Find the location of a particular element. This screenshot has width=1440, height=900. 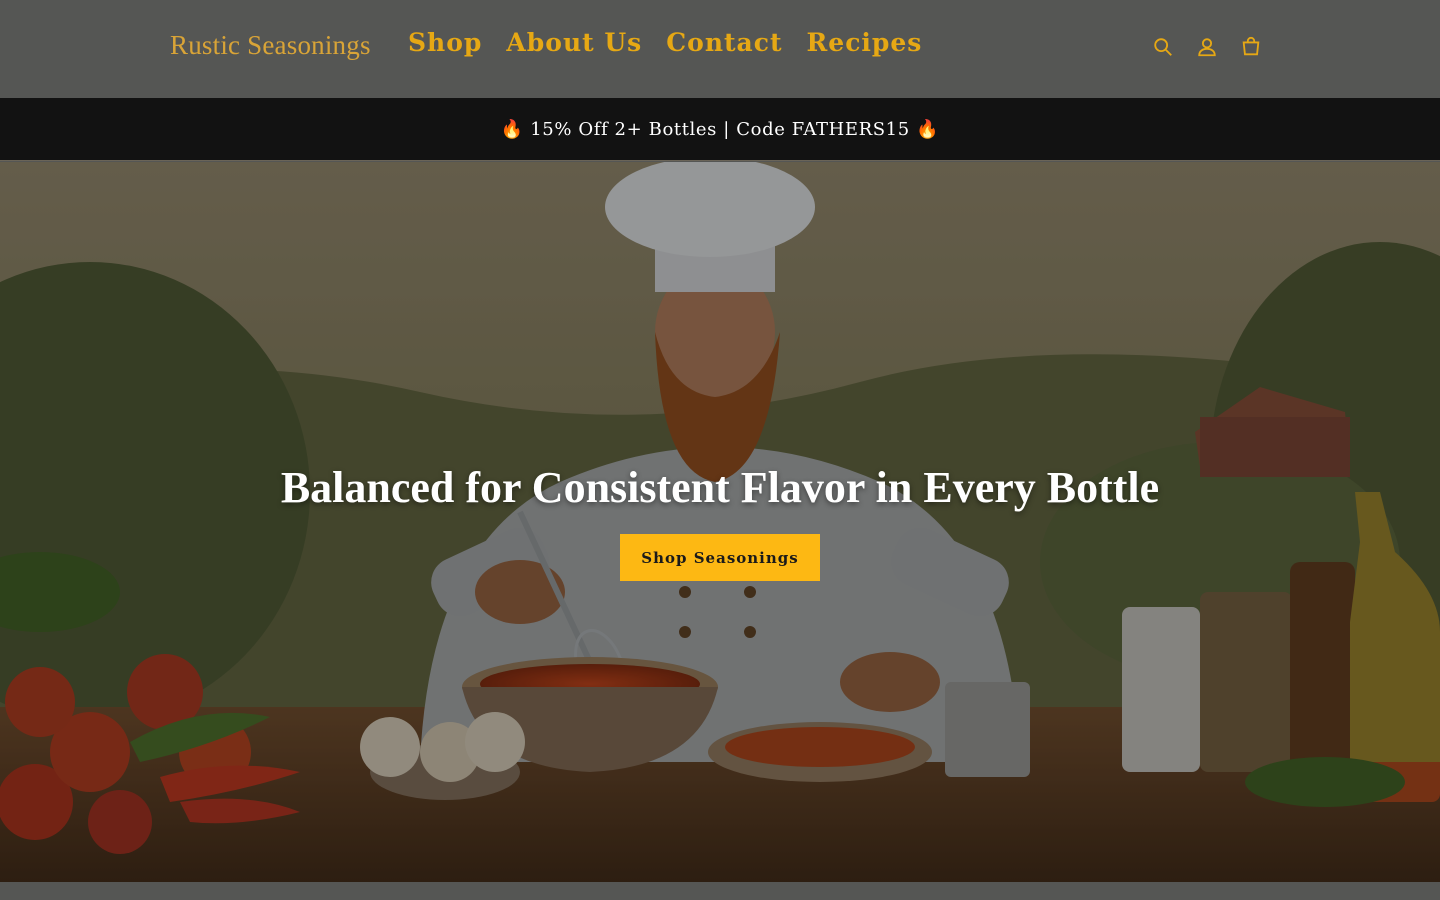

nav-contact: Contact is located at coordinates (724, 42).